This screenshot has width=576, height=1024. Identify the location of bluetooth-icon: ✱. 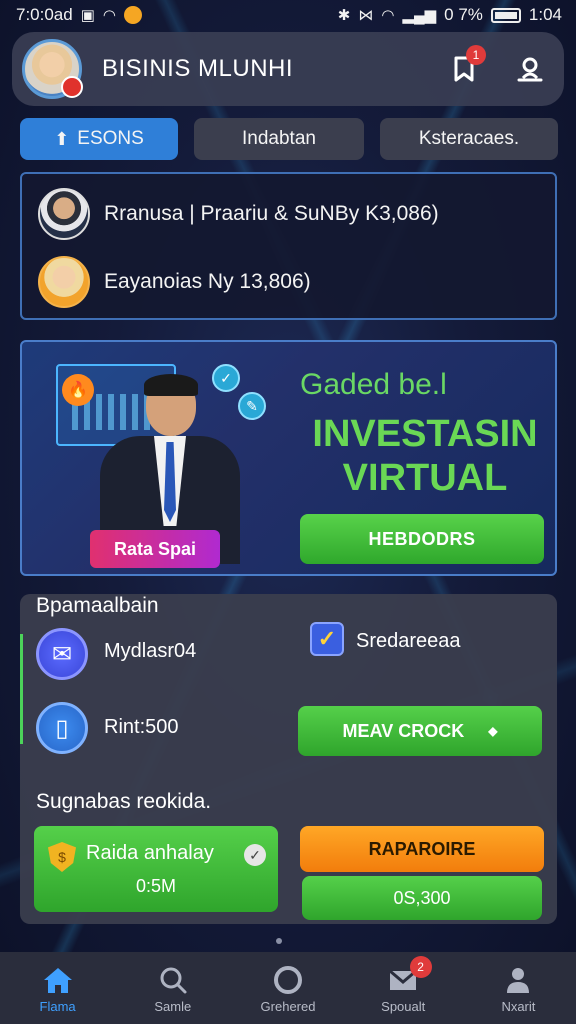
(344, 15).